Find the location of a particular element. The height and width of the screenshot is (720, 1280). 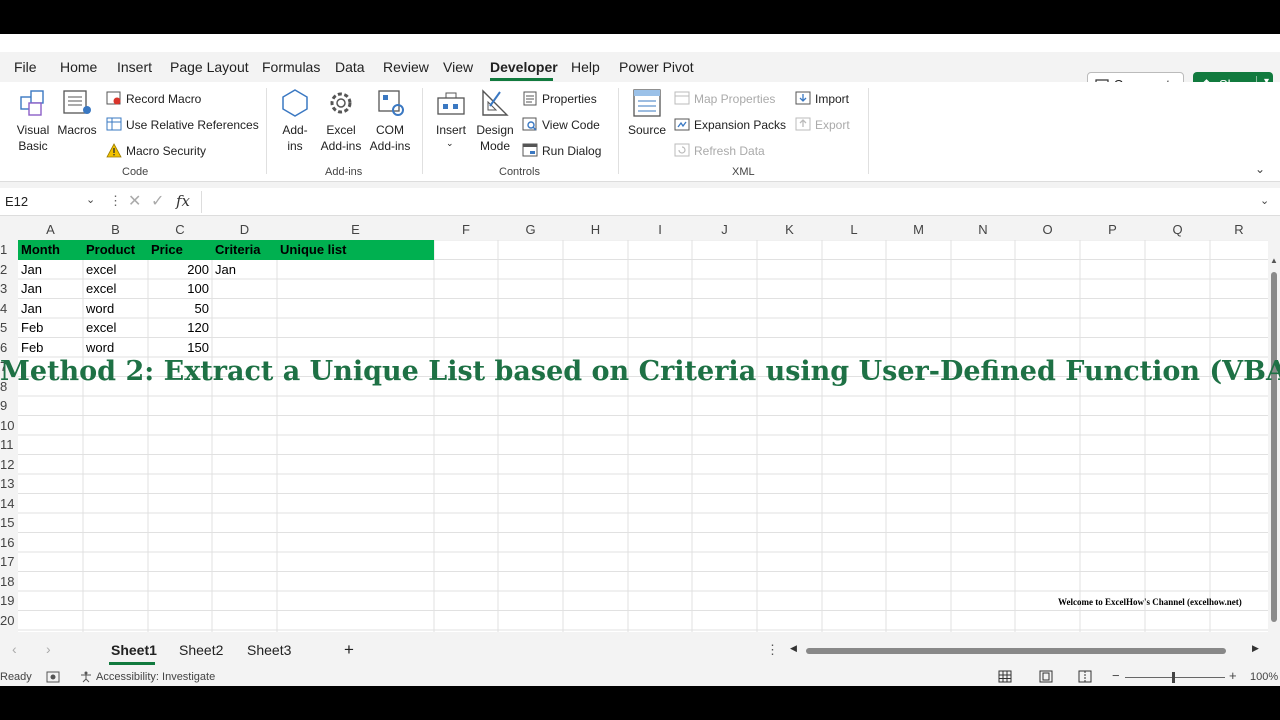

ribbon-collapse-icon: ⌄ is located at coordinates (1260, 169).